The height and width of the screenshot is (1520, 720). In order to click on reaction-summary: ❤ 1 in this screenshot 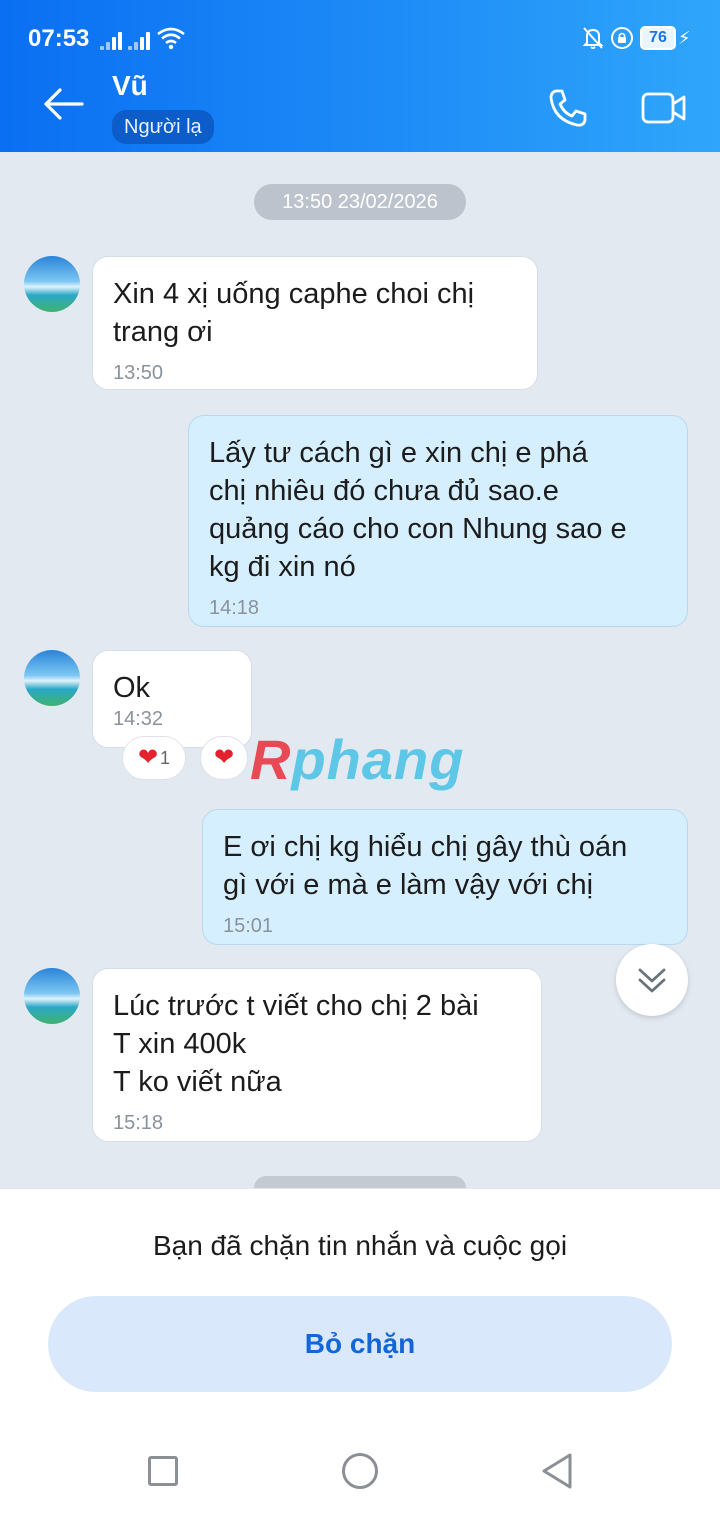, I will do `click(154, 758)`.